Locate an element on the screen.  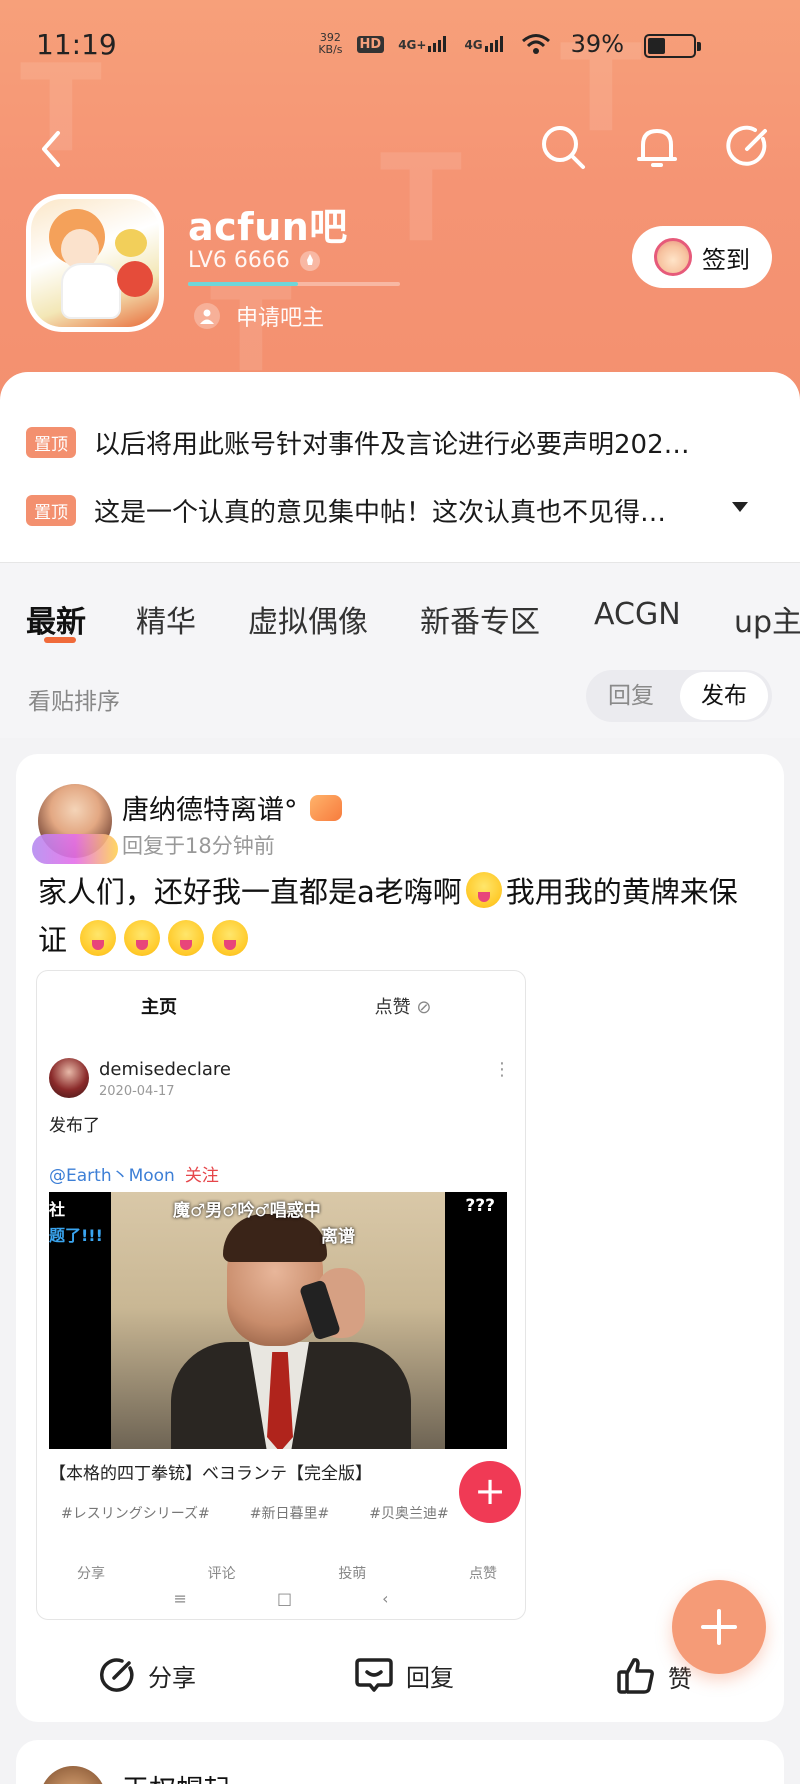
expand-icon is located at coordinates (740, 507).